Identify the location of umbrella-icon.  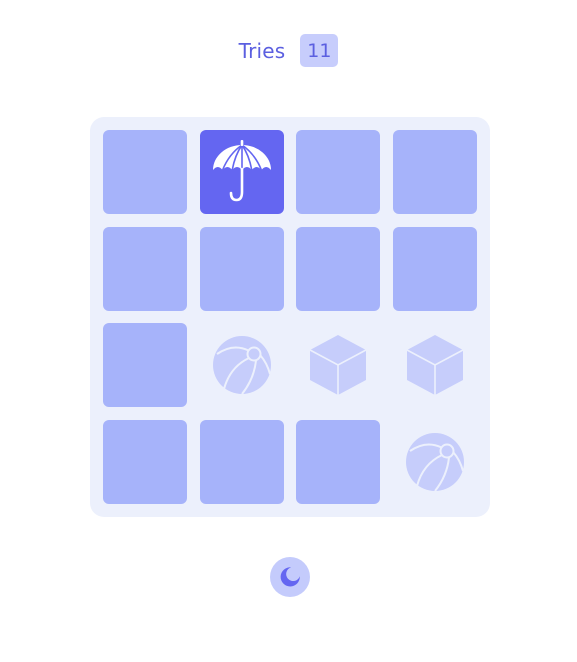
(241, 171).